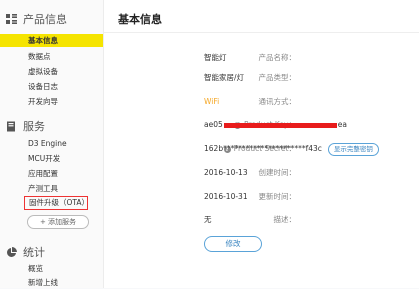  I want to click on section-services: 服务, so click(24, 126).